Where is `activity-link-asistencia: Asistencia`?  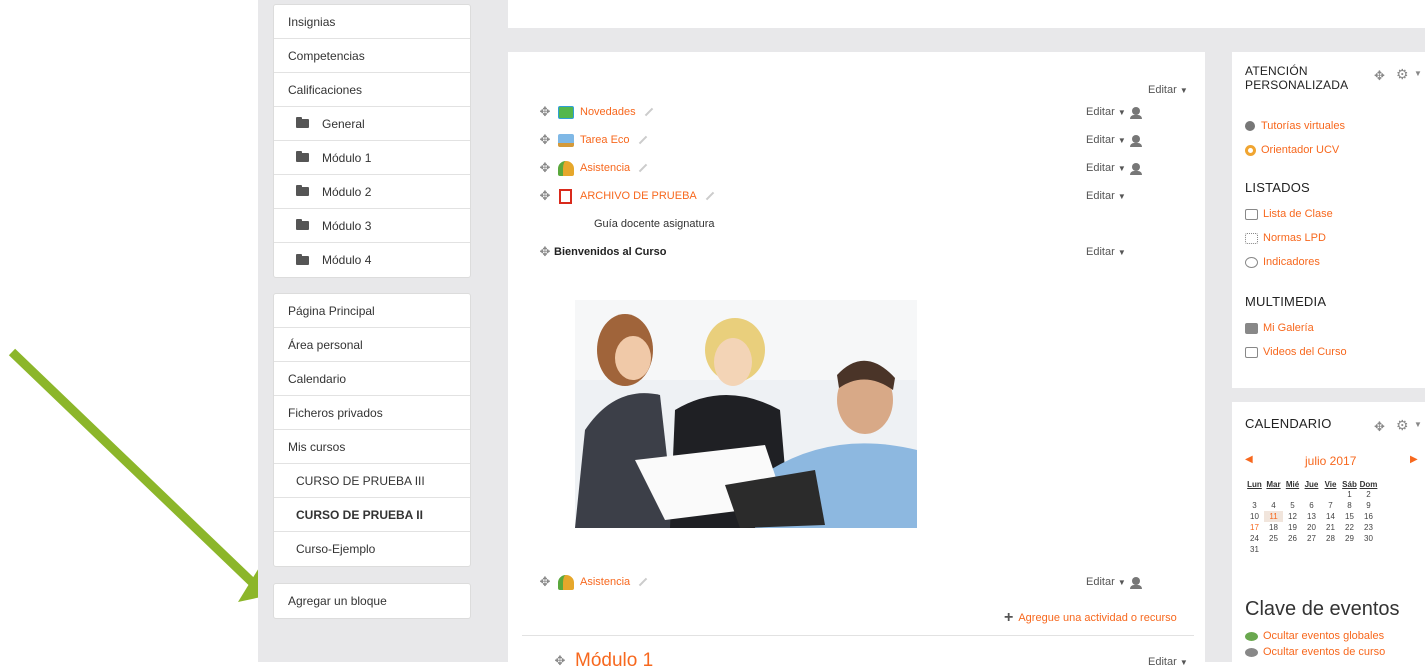 activity-link-asistencia: Asistencia is located at coordinates (605, 168).